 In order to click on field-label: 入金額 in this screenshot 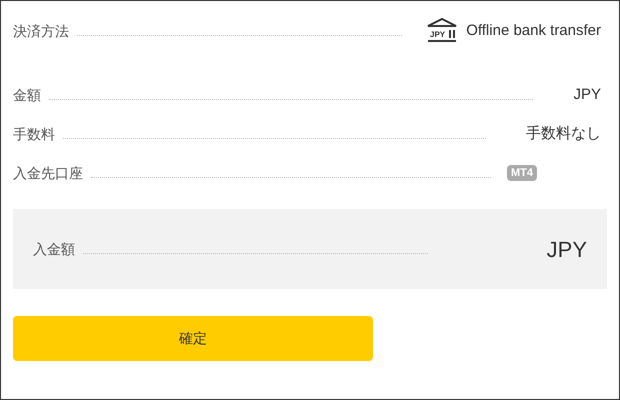, I will do `click(54, 249)`.